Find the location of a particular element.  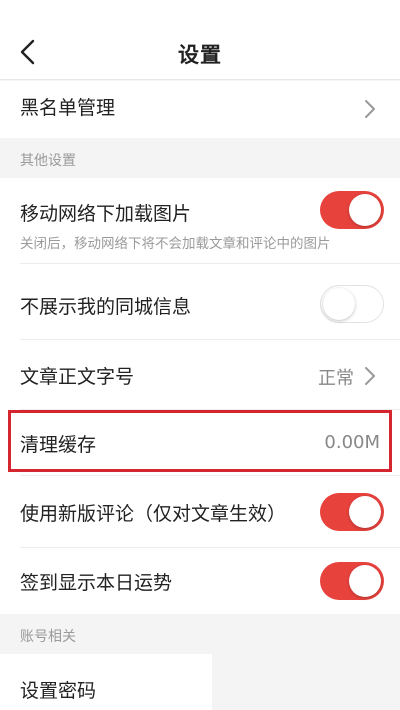

new-comments-label: 使用新版评论（仅对文章生效） is located at coordinates (153, 514).